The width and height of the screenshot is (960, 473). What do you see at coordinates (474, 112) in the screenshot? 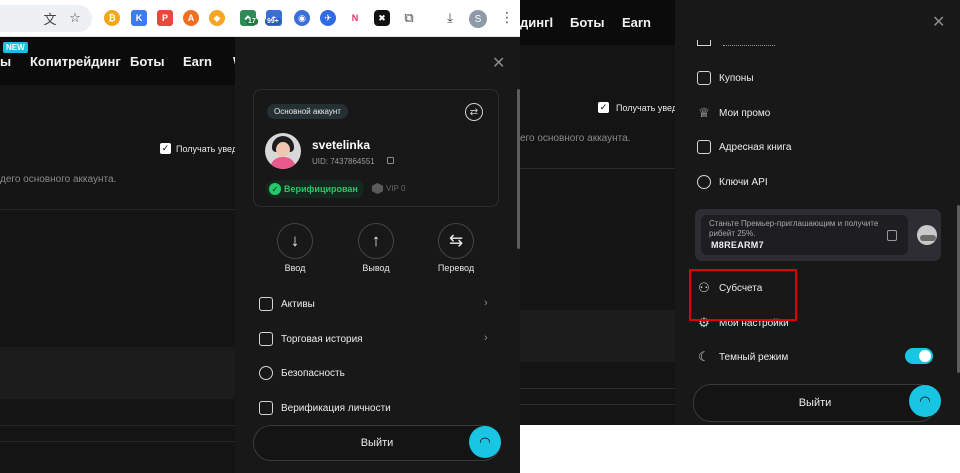
I see `switch-account-icon: ⇄` at bounding box center [474, 112].